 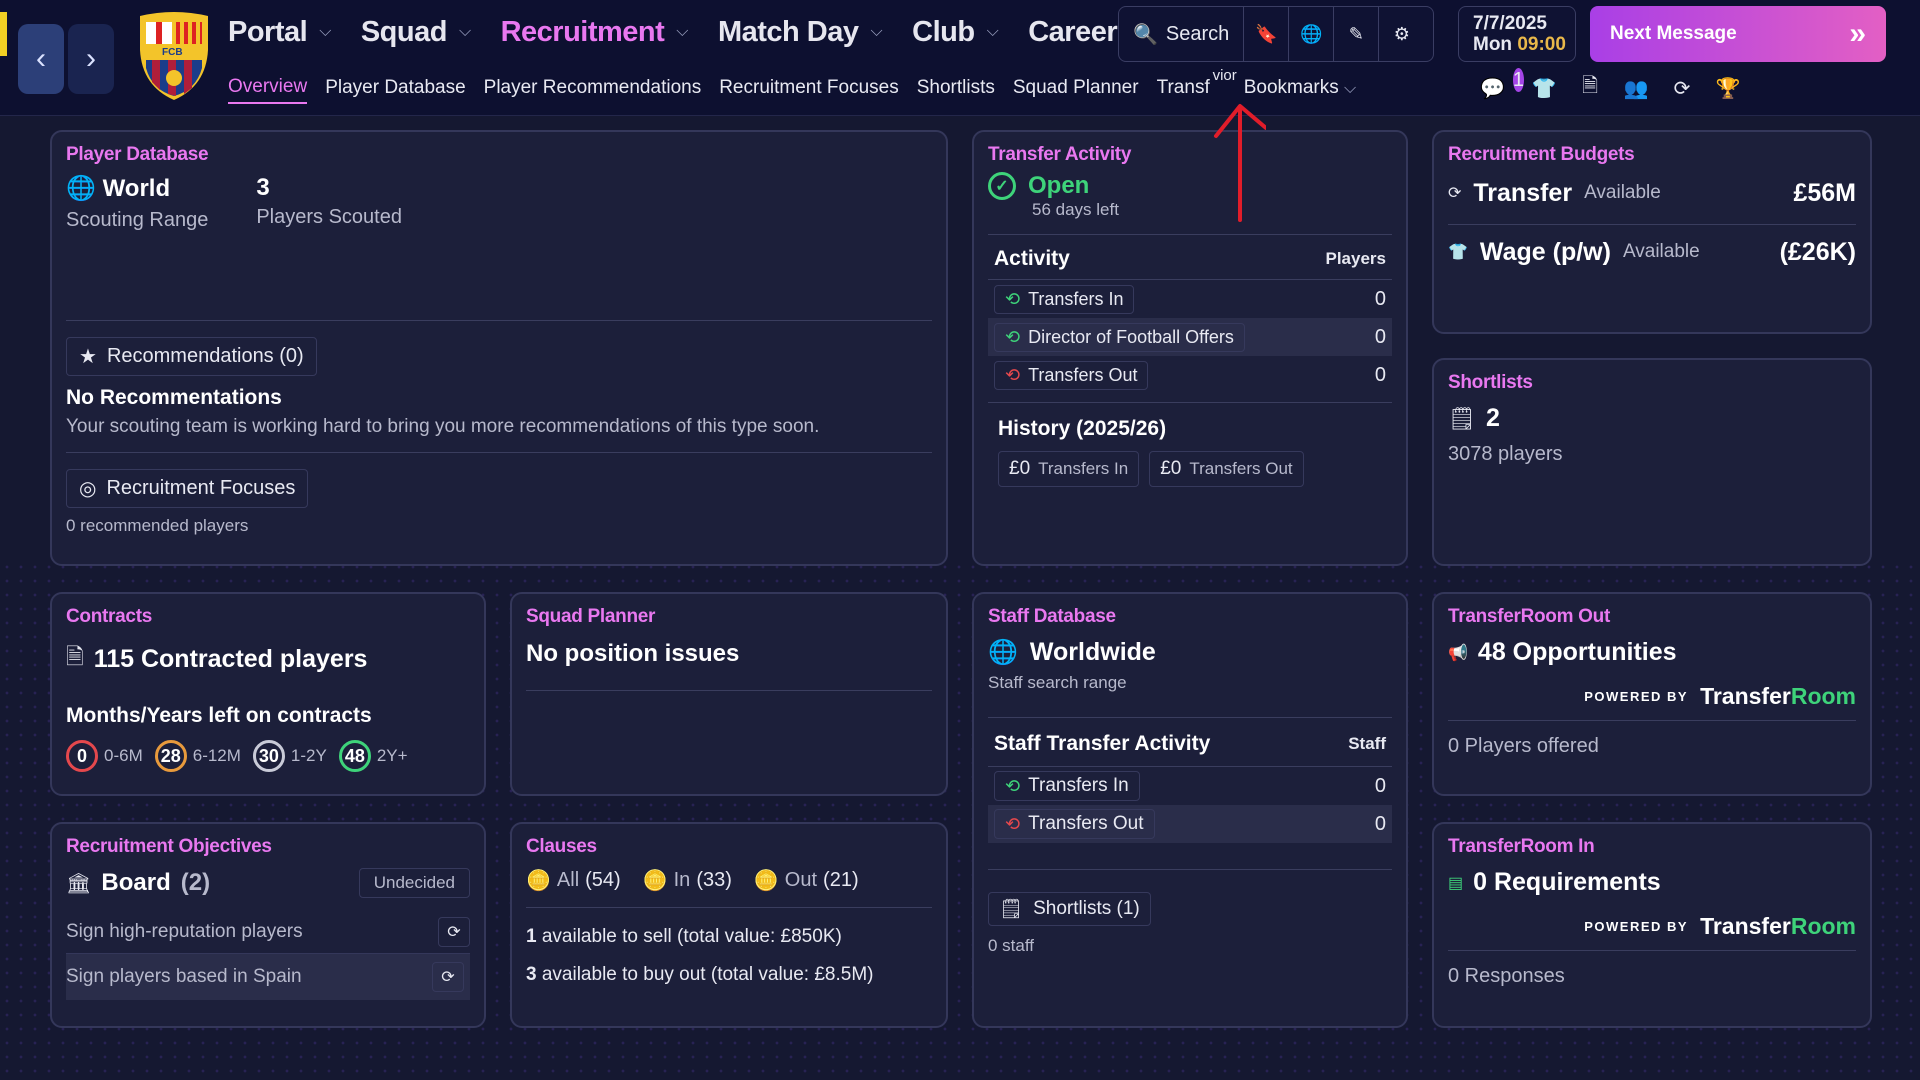 I want to click on clauses-count: 3, so click(x=531, y=974).